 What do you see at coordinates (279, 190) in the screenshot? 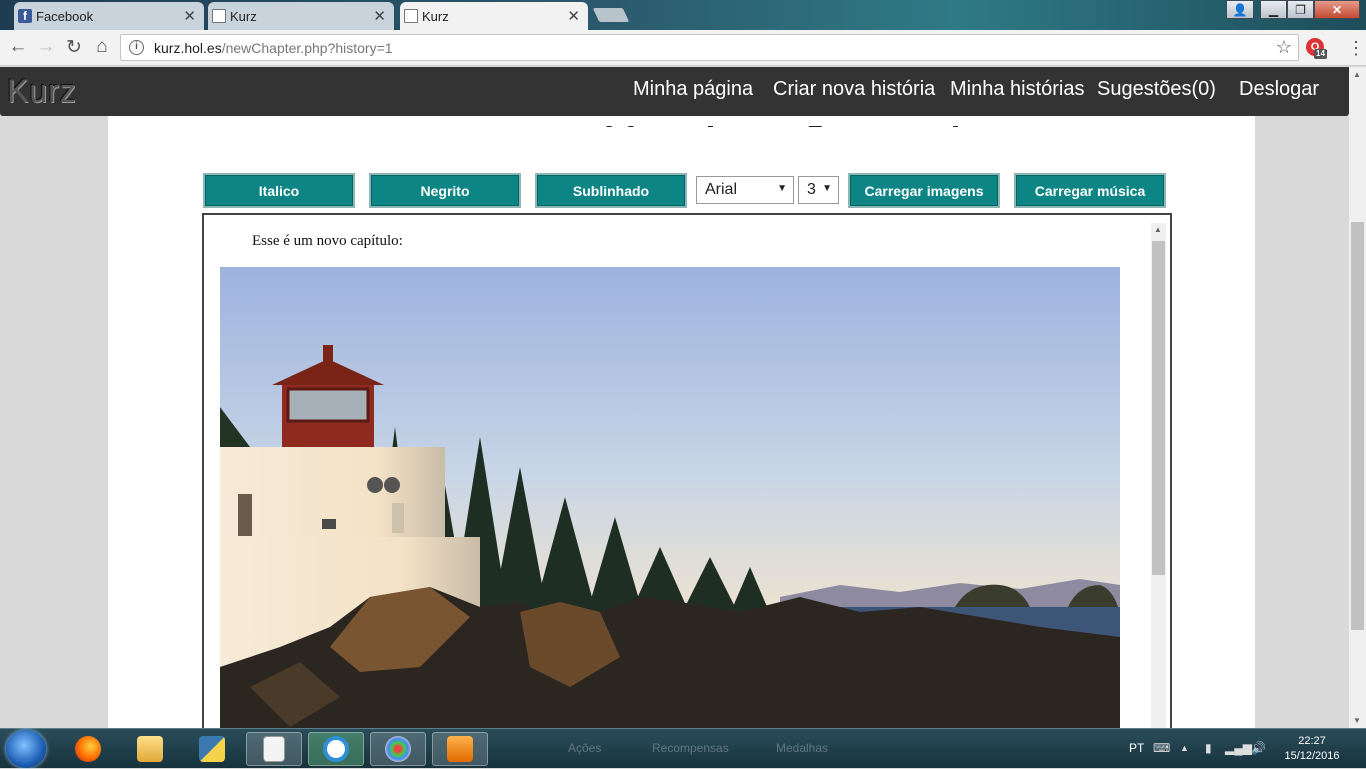
I see `italic-button: Italico` at bounding box center [279, 190].